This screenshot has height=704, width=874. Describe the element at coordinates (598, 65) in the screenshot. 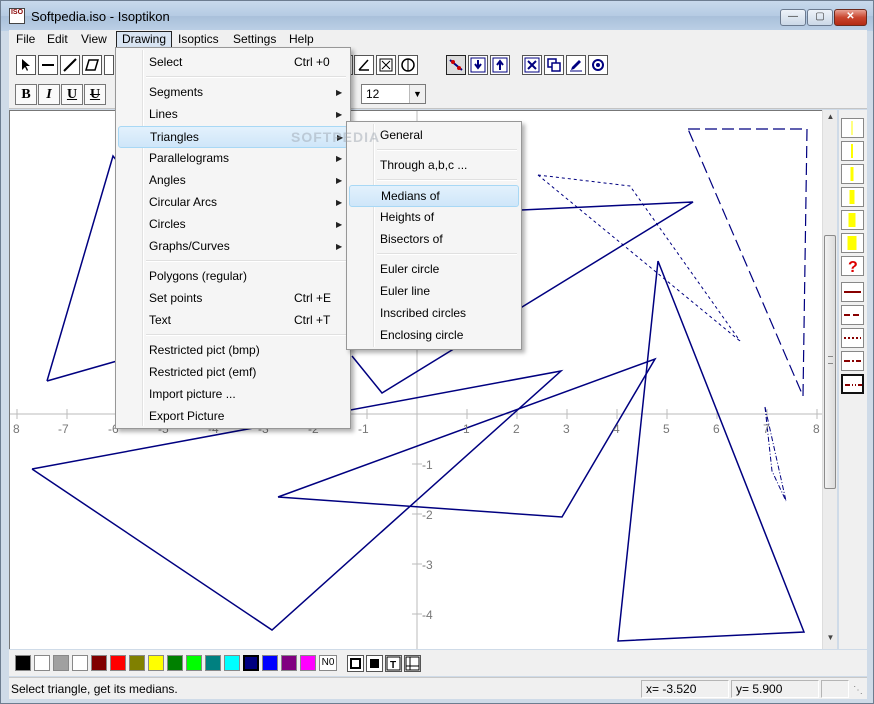

I see `properties-button` at that location.